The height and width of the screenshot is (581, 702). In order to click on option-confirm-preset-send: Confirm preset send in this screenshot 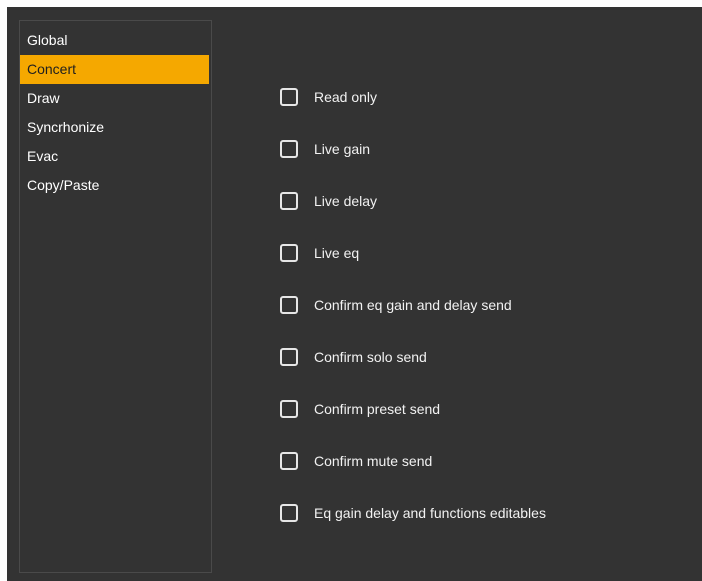, I will do `click(413, 409)`.